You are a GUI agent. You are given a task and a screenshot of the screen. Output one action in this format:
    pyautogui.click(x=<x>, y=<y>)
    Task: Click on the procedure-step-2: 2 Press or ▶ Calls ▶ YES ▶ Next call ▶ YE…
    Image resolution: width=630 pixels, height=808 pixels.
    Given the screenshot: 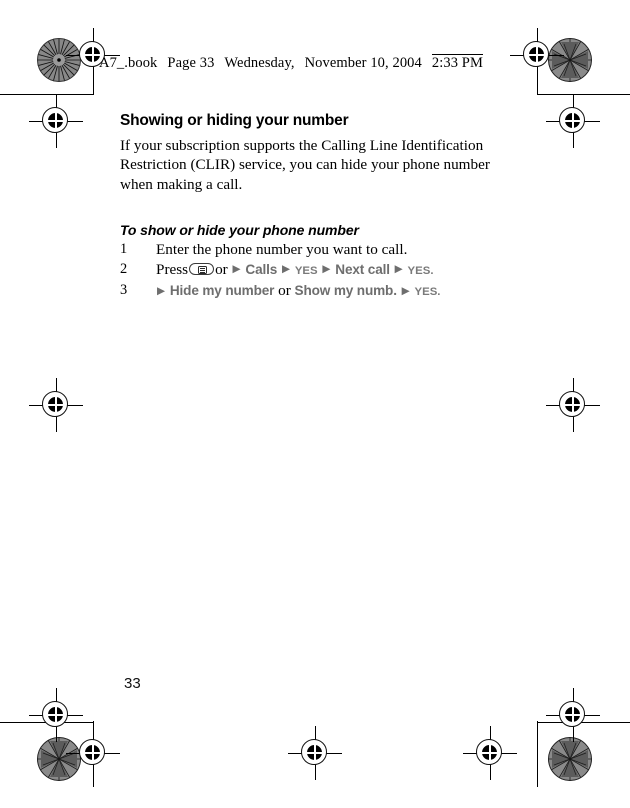 What is the action you would take?
    pyautogui.click(x=320, y=271)
    